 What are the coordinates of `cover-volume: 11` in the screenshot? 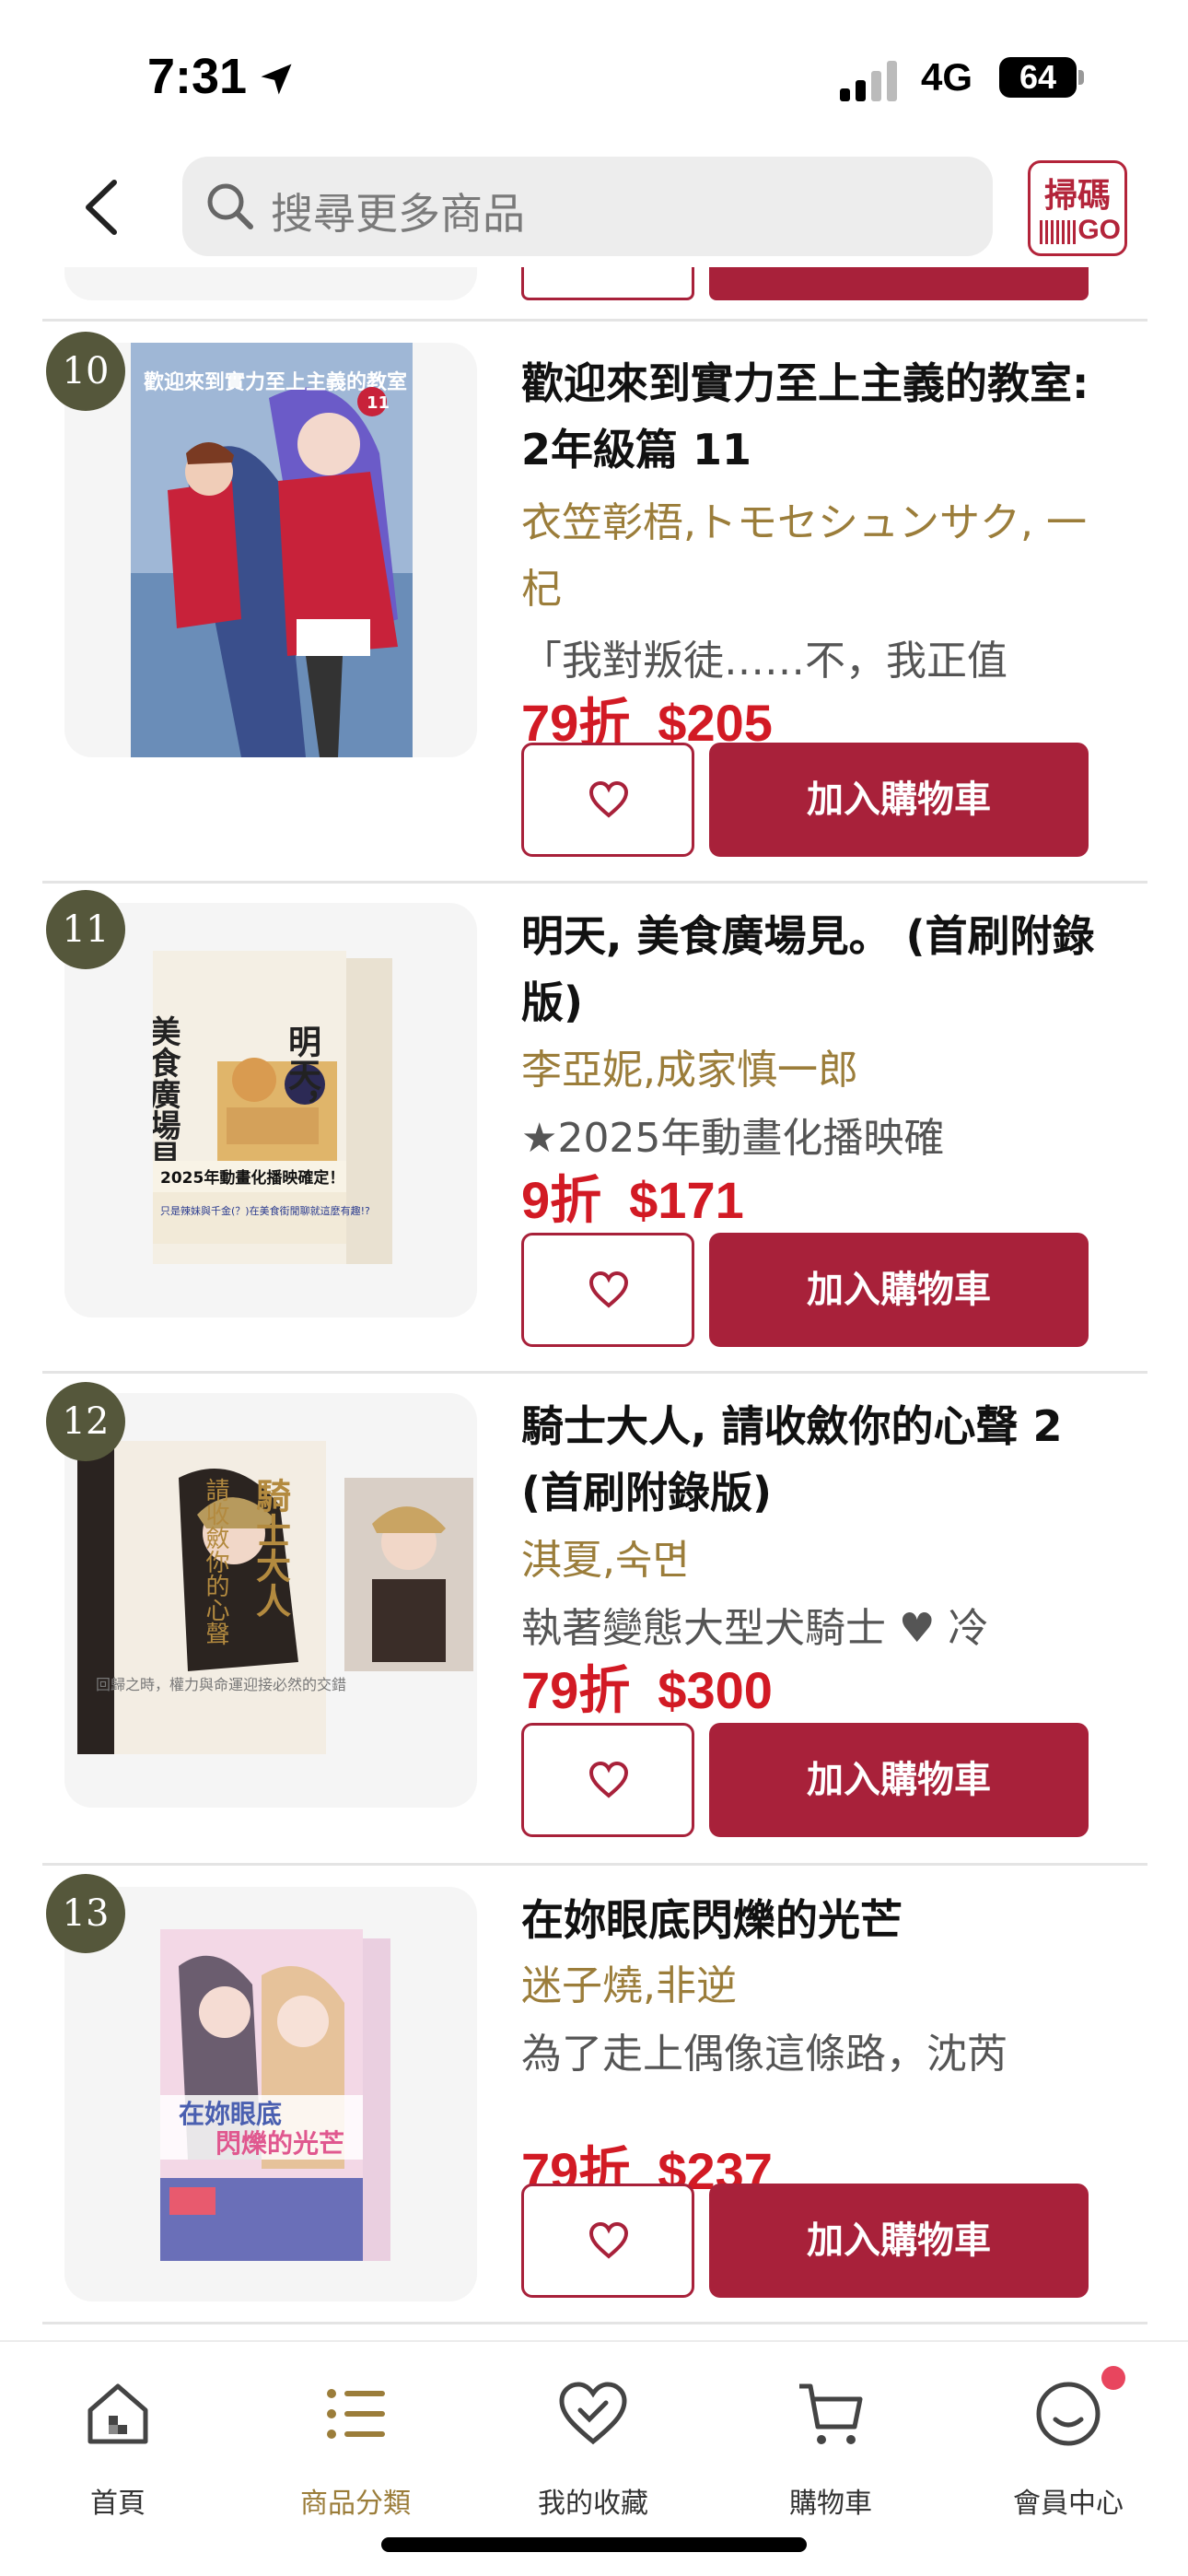 It's located at (378, 403).